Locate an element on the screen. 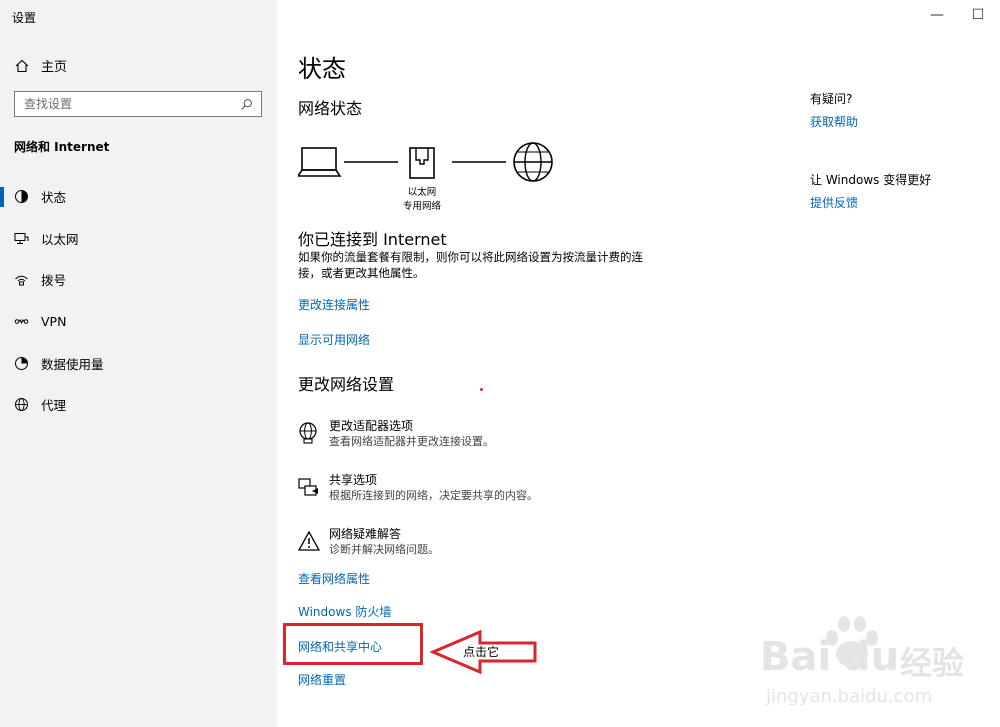 This screenshot has width=1000, height=727. status-icon is located at coordinates (21, 197).